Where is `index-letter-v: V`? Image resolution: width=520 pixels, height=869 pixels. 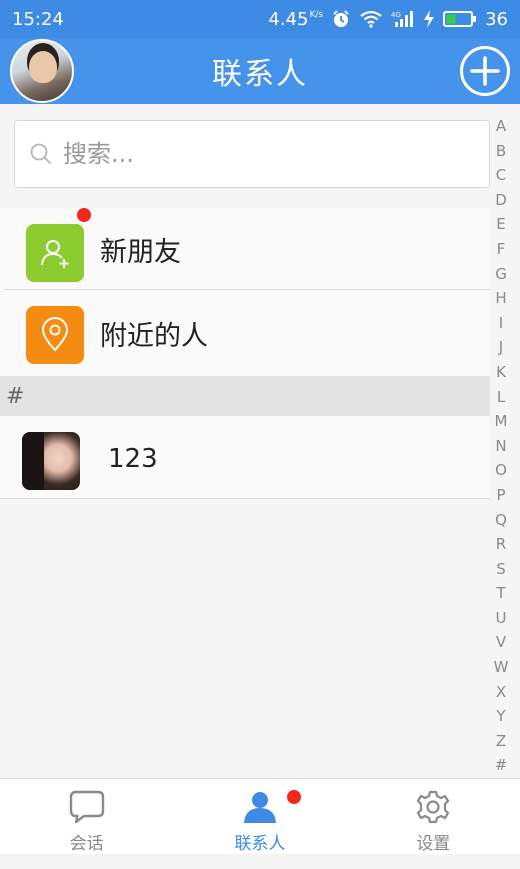
index-letter-v: V is located at coordinates (501, 642).